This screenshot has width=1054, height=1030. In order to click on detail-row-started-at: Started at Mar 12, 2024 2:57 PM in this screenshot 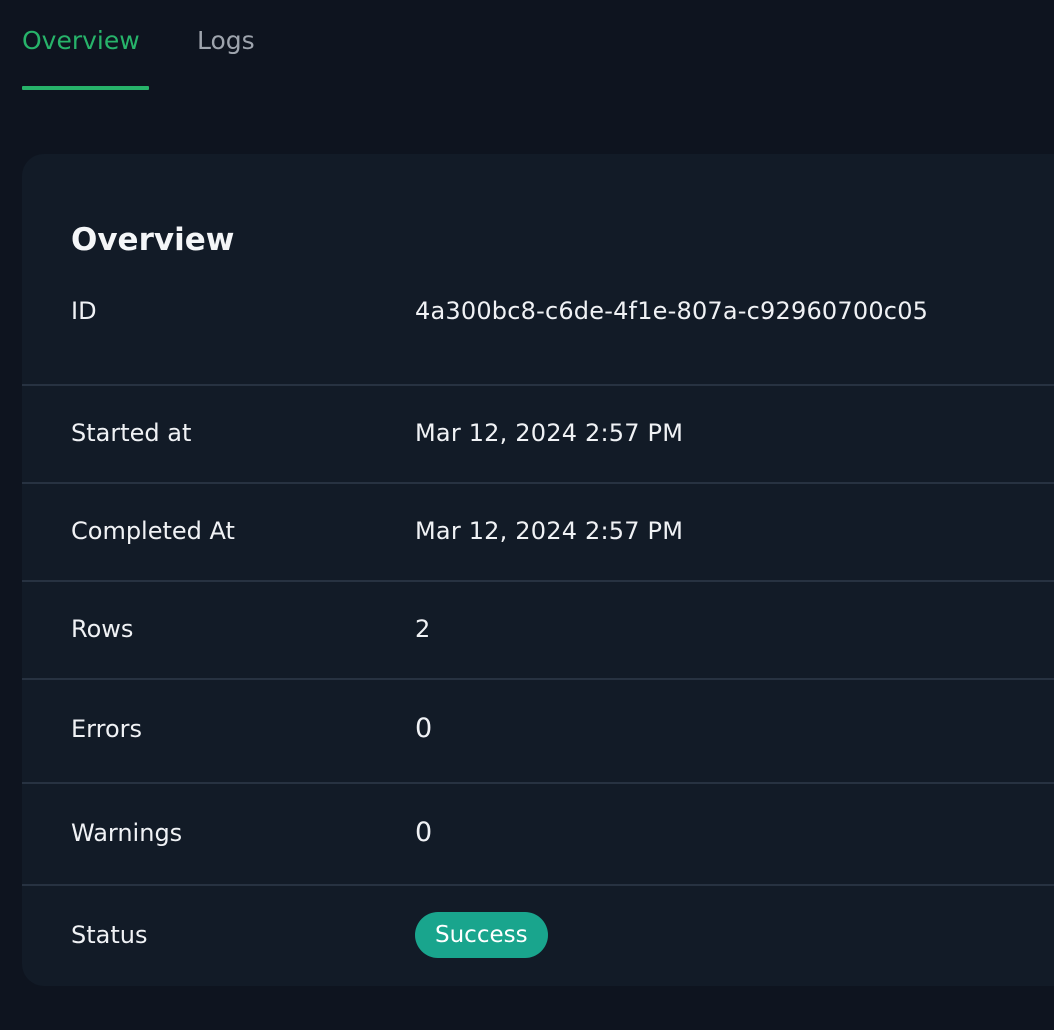, I will do `click(538, 433)`.